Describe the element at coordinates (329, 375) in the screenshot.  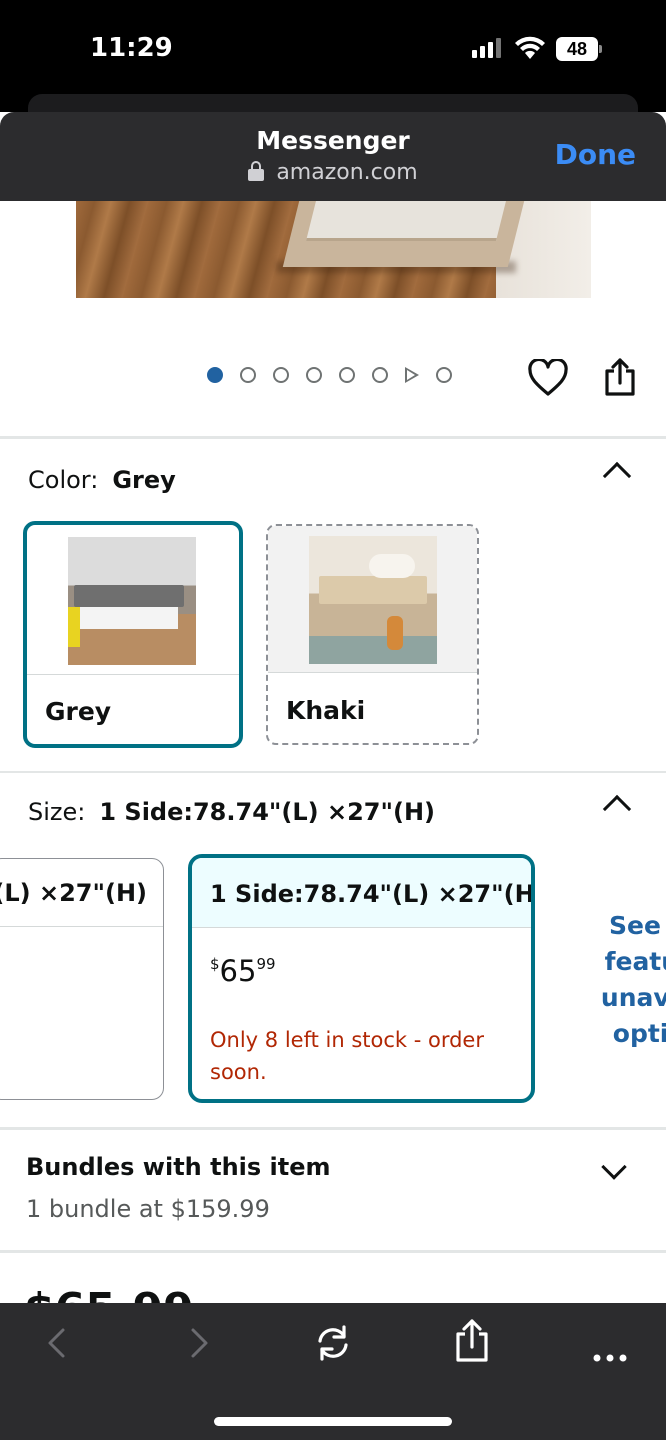
I see `image-carousel-dots` at that location.